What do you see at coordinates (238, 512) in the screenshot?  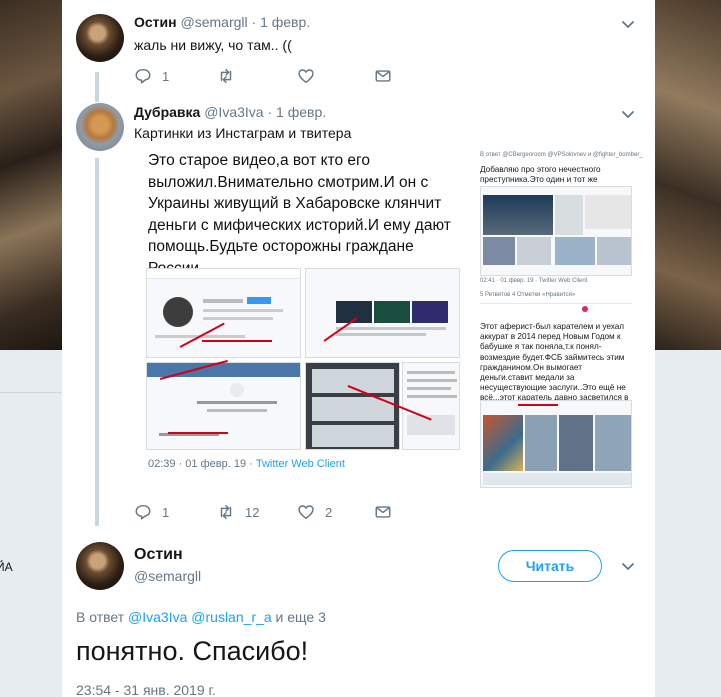 I see `retweet-button: 12` at bounding box center [238, 512].